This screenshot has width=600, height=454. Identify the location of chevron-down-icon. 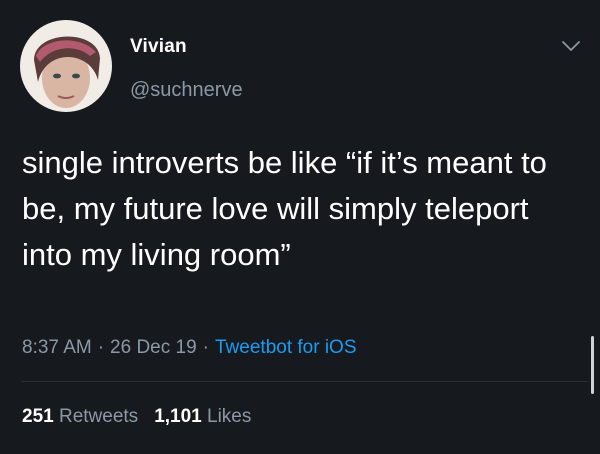
(571, 46).